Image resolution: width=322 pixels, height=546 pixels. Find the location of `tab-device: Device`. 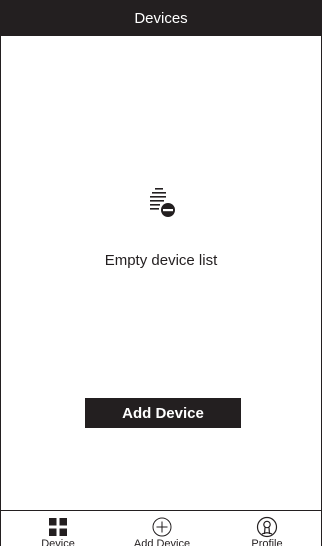

tab-device: Device is located at coordinates (58, 528).